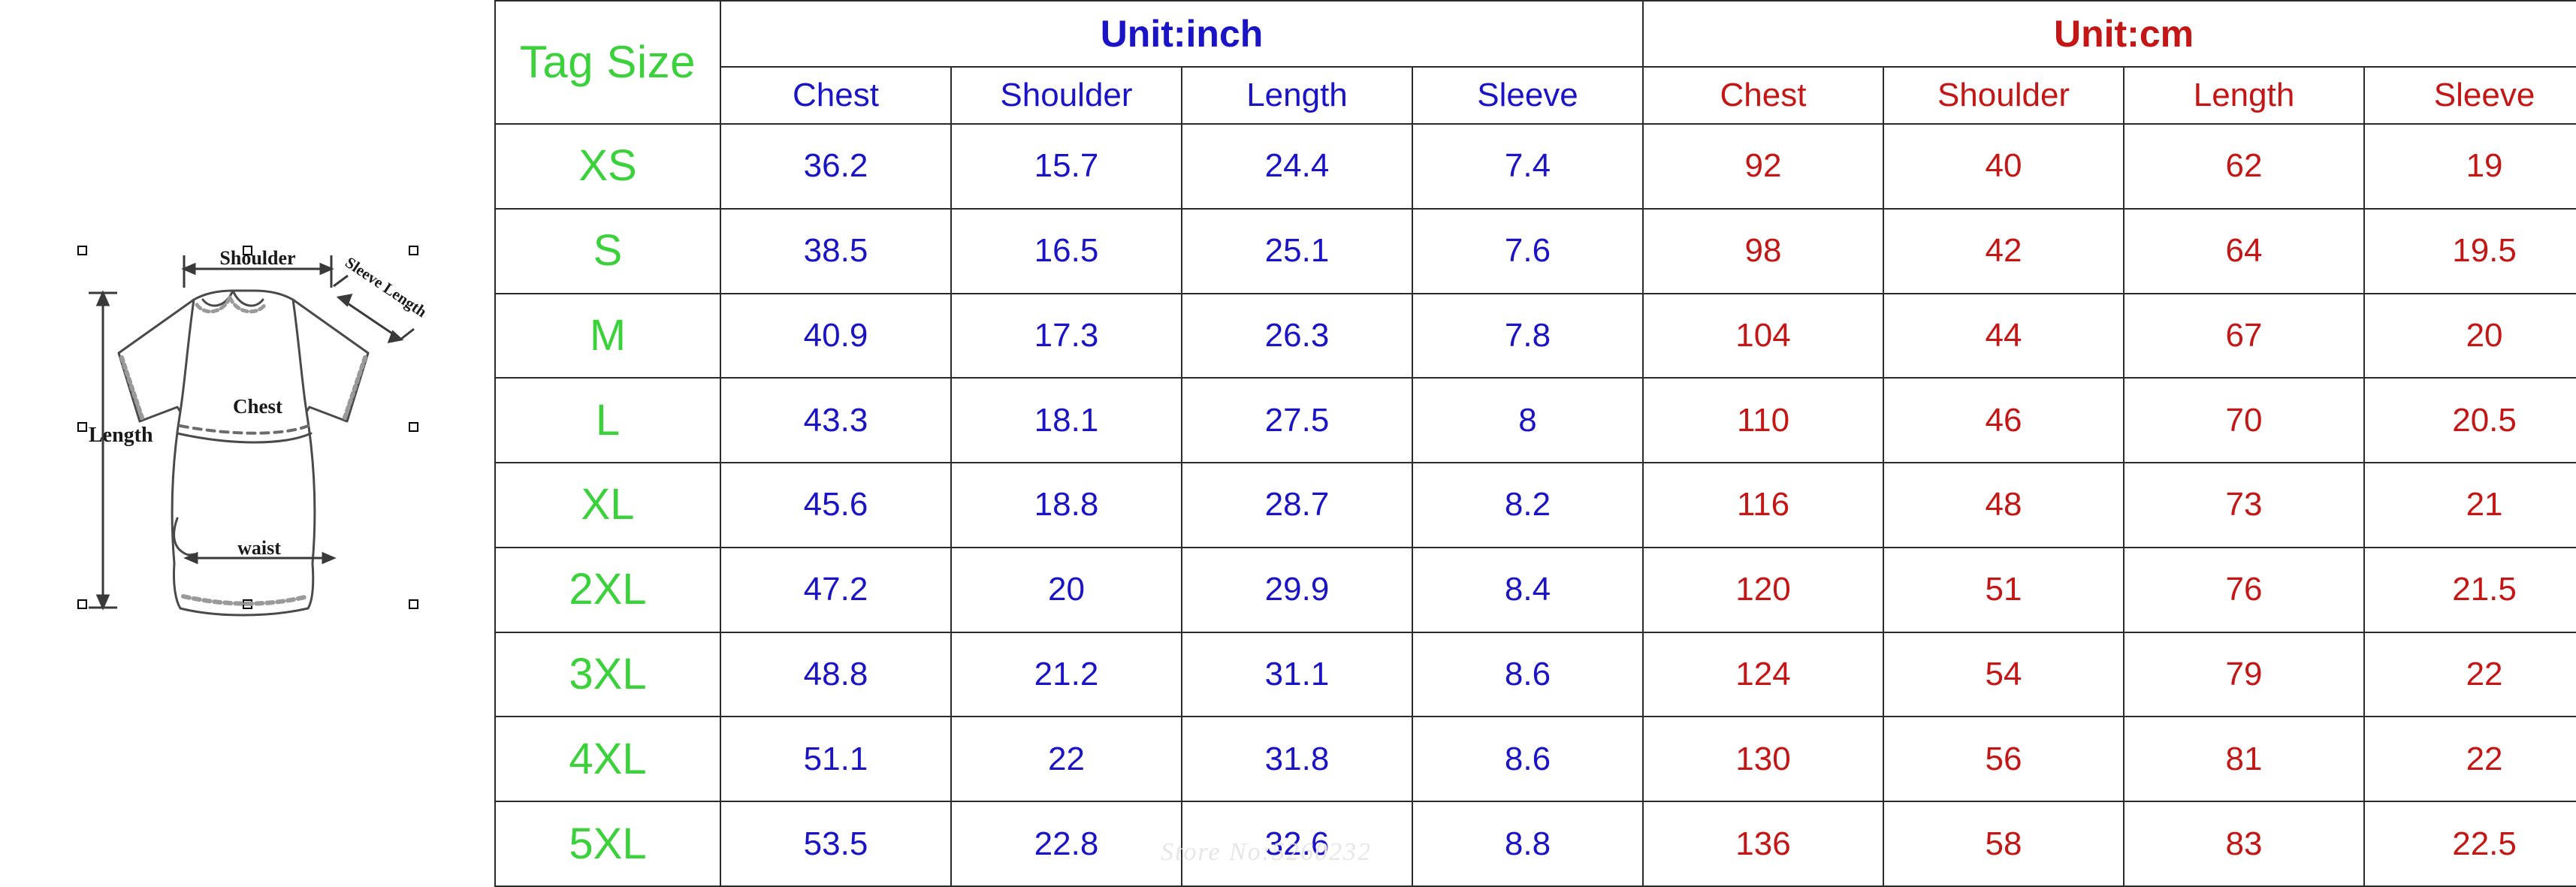  I want to click on value-cell-cm: 124, so click(1763, 674).